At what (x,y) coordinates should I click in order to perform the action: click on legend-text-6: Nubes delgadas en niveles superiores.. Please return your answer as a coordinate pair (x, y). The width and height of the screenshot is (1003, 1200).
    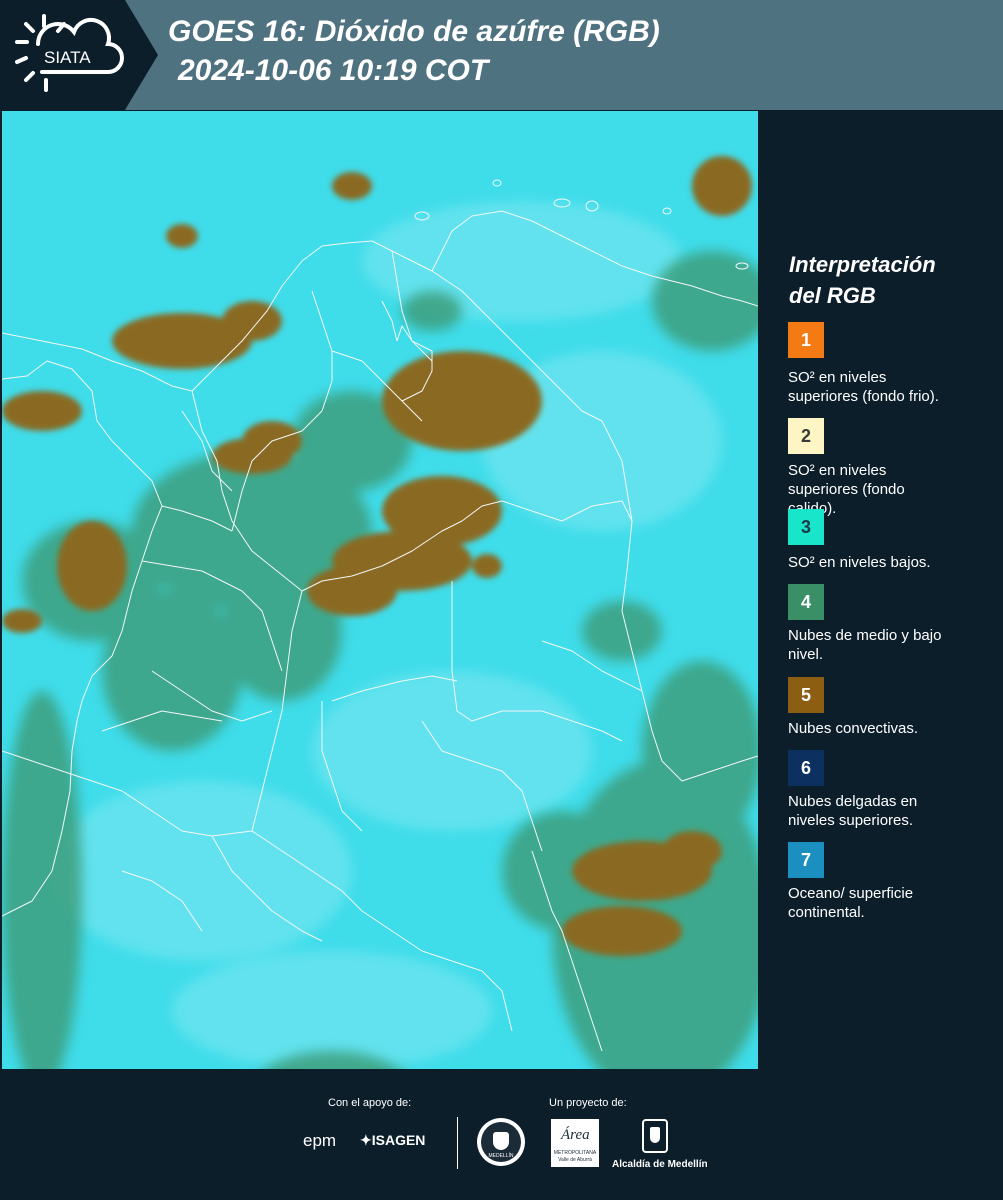
    Looking at the image, I should click on (885, 811).